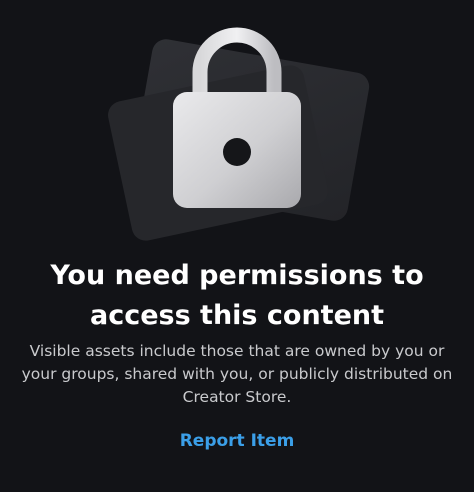 The image size is (474, 492). What do you see at coordinates (237, 152) in the screenshot?
I see `keyhole-icon` at bounding box center [237, 152].